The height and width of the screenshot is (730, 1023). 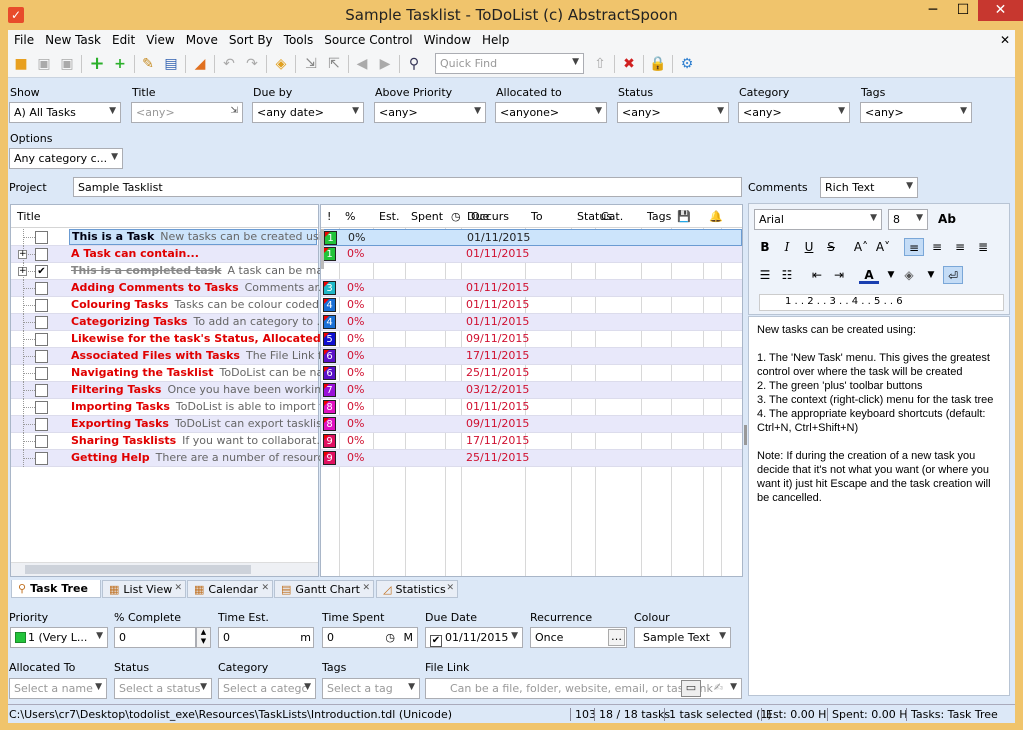 What do you see at coordinates (414, 64) in the screenshot?
I see `find-icon: ⚲` at bounding box center [414, 64].